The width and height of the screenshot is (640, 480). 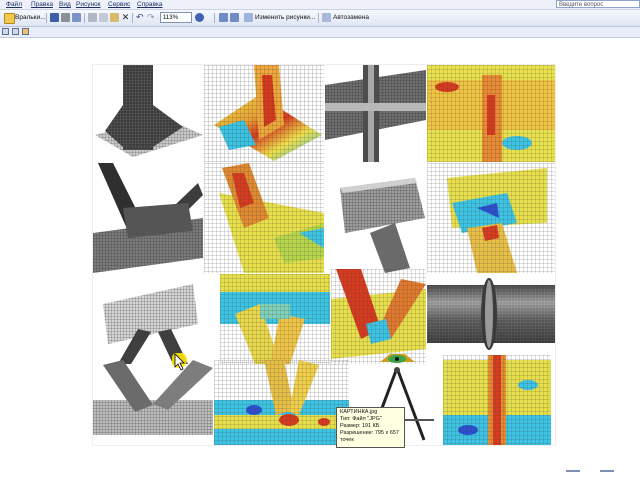 What do you see at coordinates (148, 113) in the screenshot?
I see `fea-image-column-base` at bounding box center [148, 113].